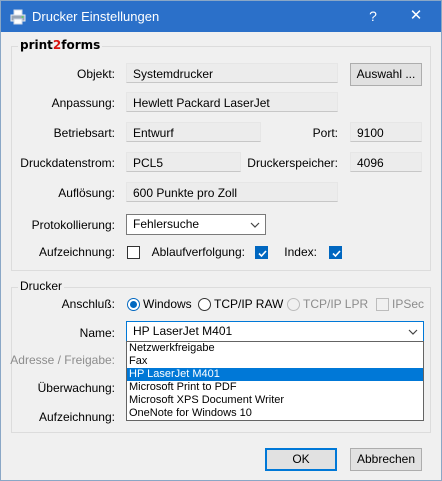 This screenshot has height=481, width=442. Describe the element at coordinates (301, 459) in the screenshot. I see `ok-button: OK` at that location.